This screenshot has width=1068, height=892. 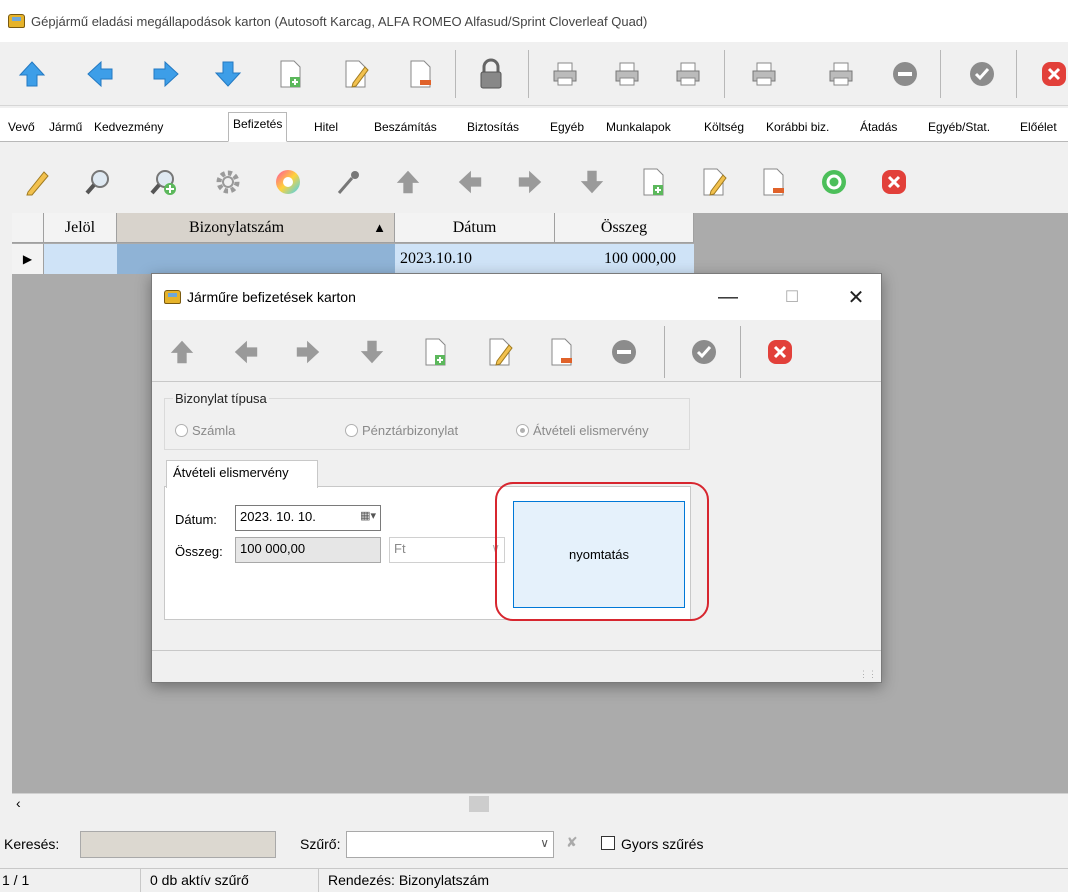 I want to click on refresh-icon, so click(x=834, y=182).